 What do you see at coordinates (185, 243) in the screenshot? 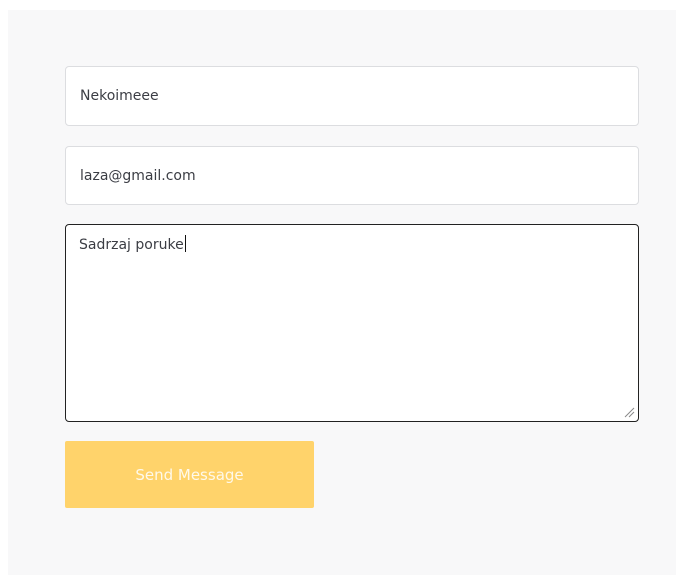
I see `text-caret` at bounding box center [185, 243].